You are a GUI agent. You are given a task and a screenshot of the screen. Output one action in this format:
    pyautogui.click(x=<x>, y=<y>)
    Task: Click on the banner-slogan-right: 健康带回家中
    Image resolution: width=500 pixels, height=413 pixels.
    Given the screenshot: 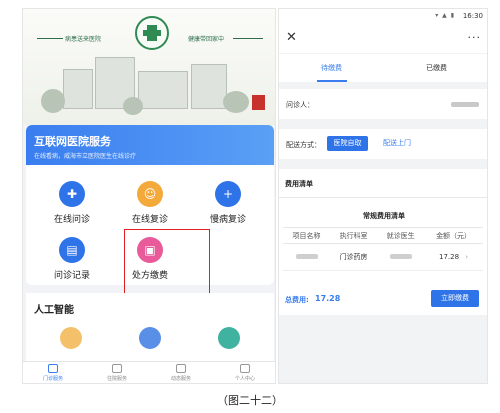 What is the action you would take?
    pyautogui.click(x=206, y=39)
    